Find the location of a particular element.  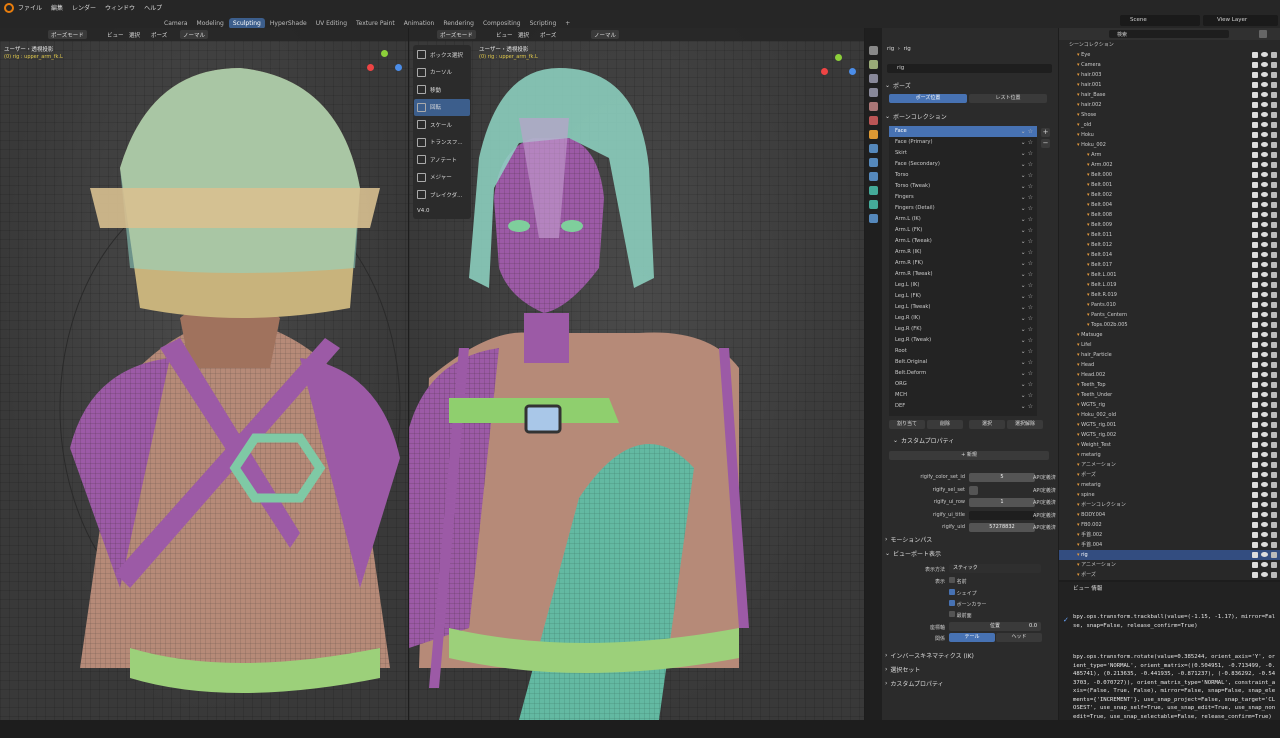

bone-collection-item: MCH ⌄ ☆ is located at coordinates (963, 395).